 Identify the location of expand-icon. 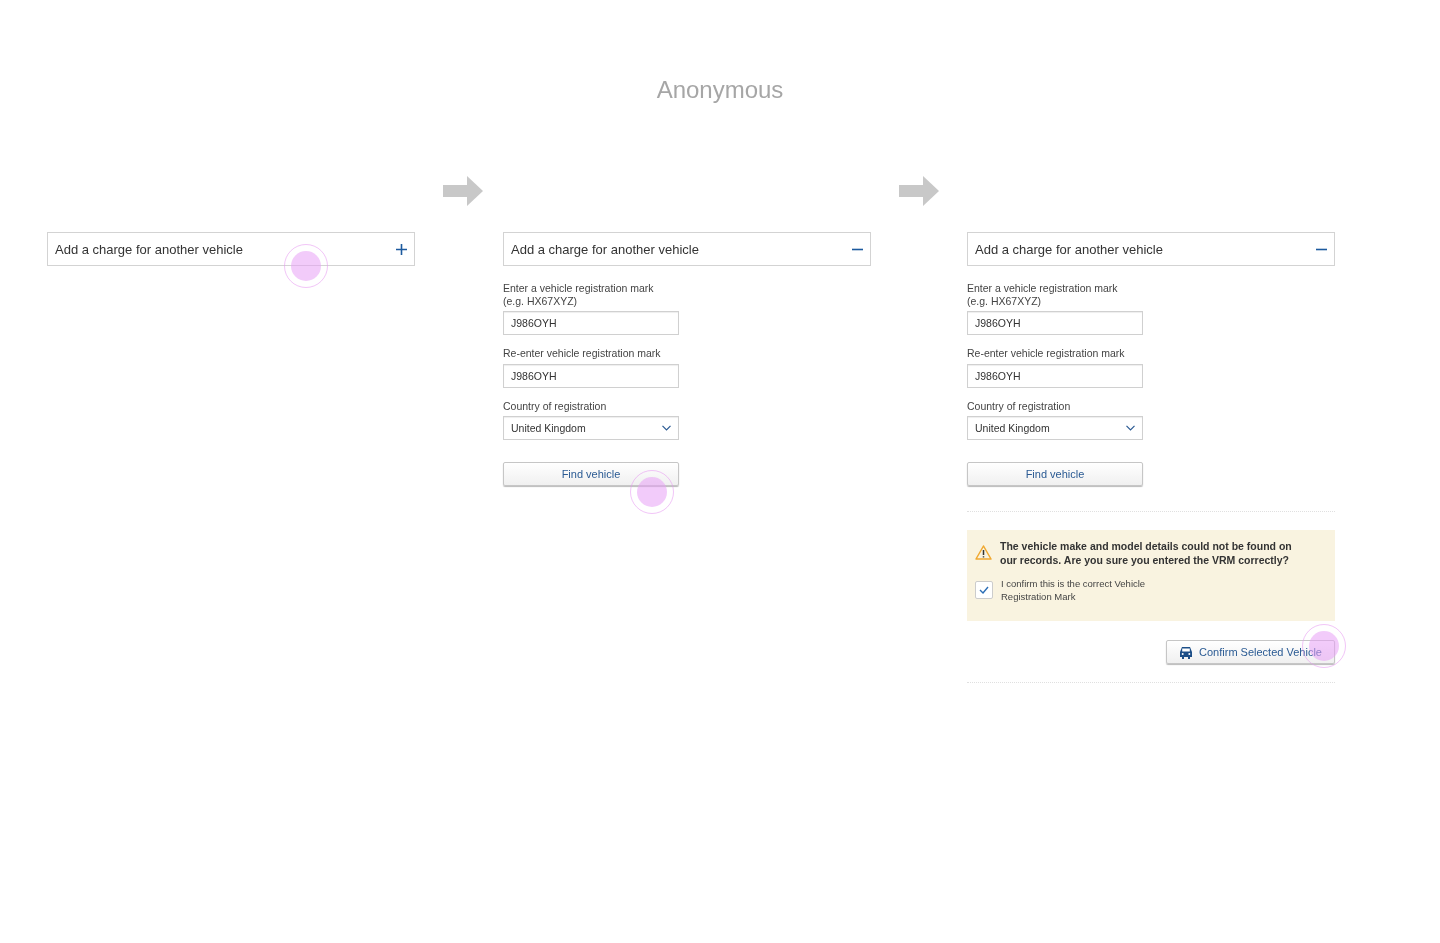
(401, 249).